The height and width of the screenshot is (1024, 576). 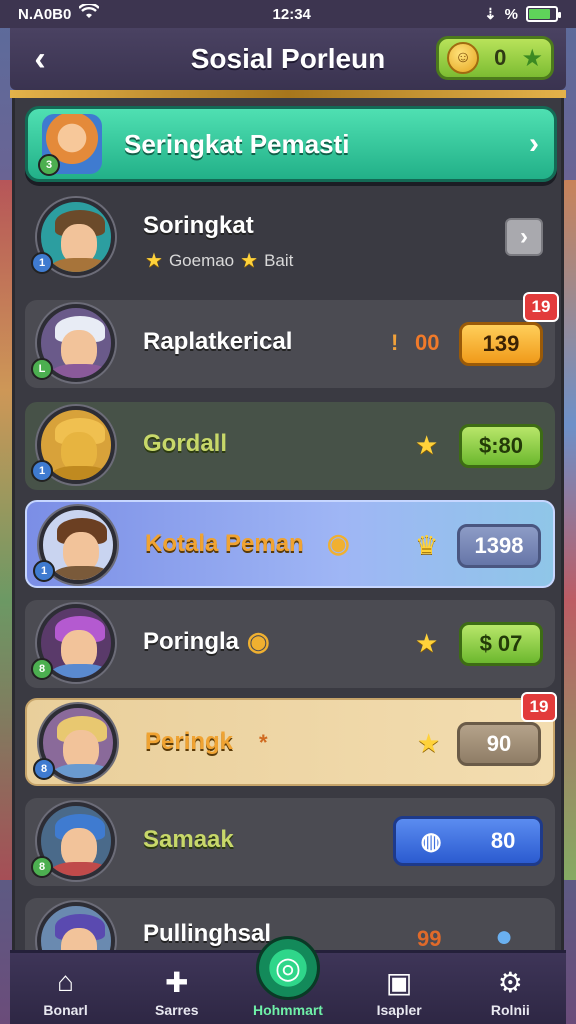 What do you see at coordinates (399, 982) in the screenshot?
I see `calendar-icon: ▣` at bounding box center [399, 982].